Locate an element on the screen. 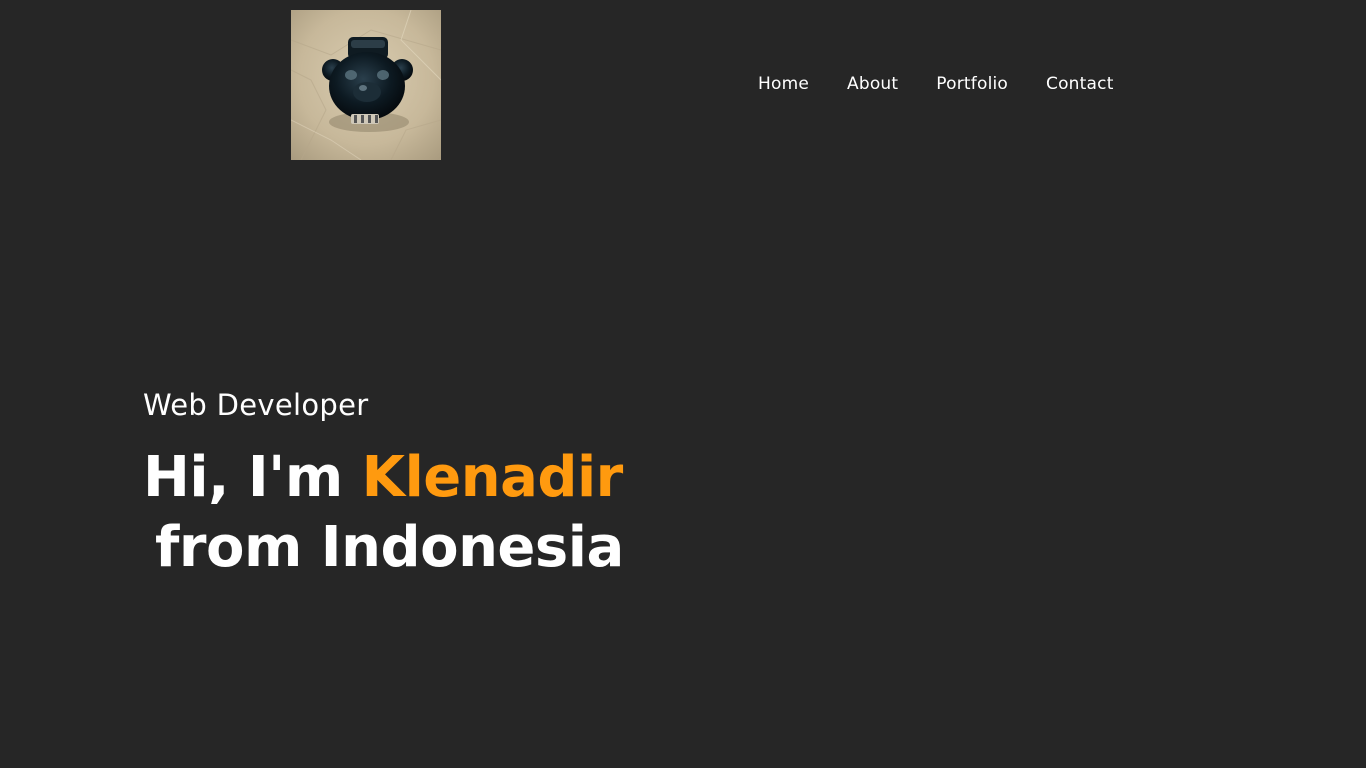 The width and height of the screenshot is (1366, 768). nav-link-home: Home is located at coordinates (783, 84).